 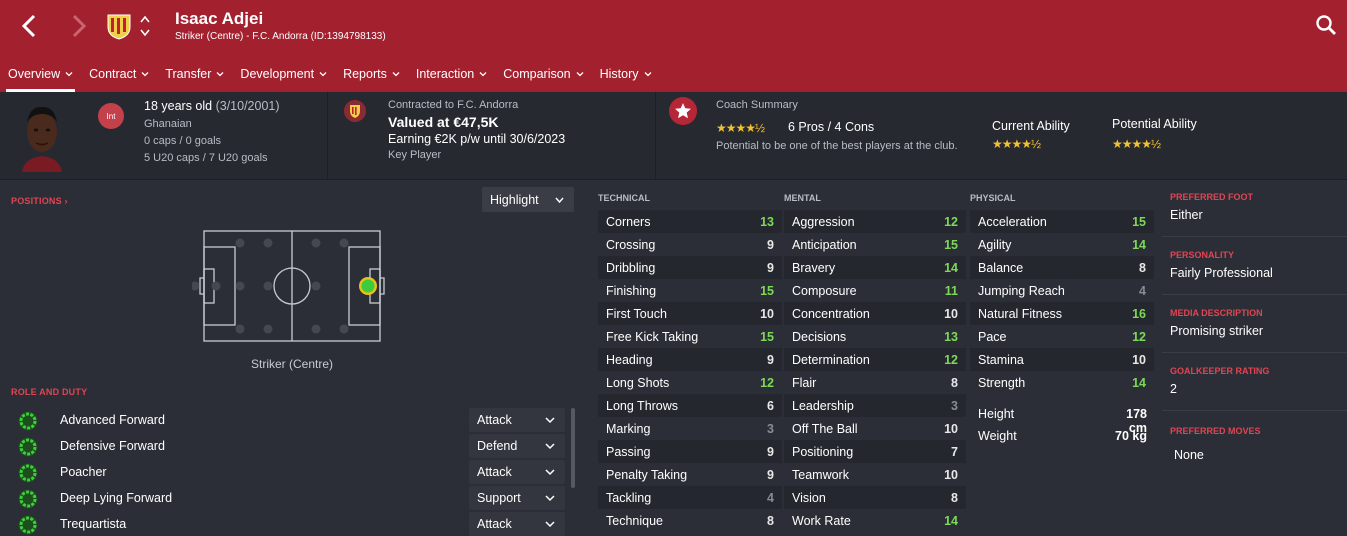 What do you see at coordinates (206, 158) in the screenshot?
I see `u20-caps: 5 U20 caps / 7 U20 goals` at bounding box center [206, 158].